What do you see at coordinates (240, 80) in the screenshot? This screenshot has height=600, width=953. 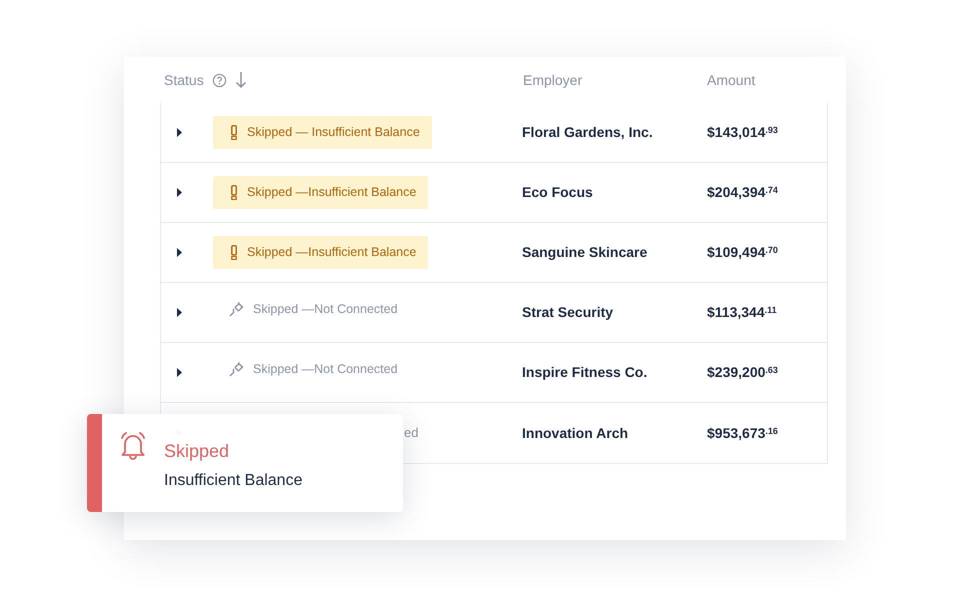 I see `sort-down-arrow-icon` at bounding box center [240, 80].